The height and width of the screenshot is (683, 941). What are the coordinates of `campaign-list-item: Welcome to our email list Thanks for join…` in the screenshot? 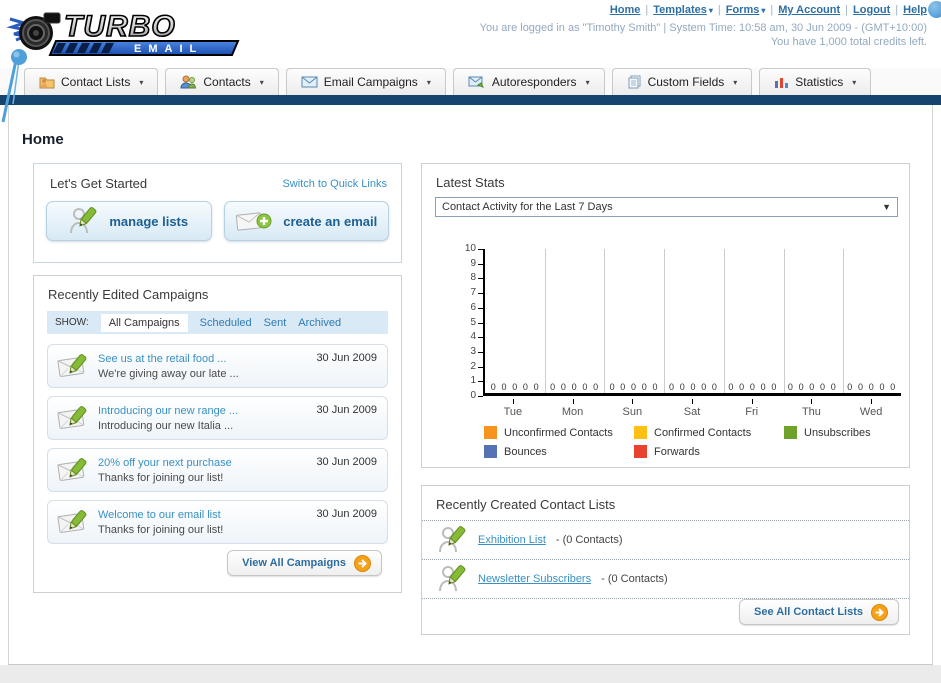 It's located at (217, 522).